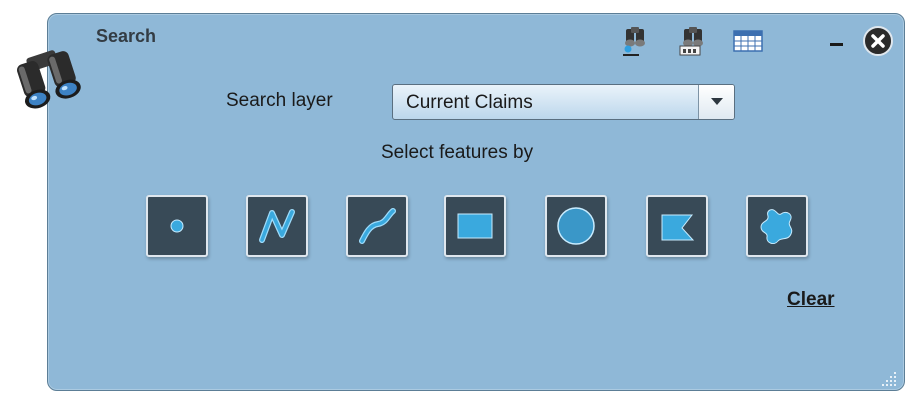  I want to click on point-icon, so click(177, 226).